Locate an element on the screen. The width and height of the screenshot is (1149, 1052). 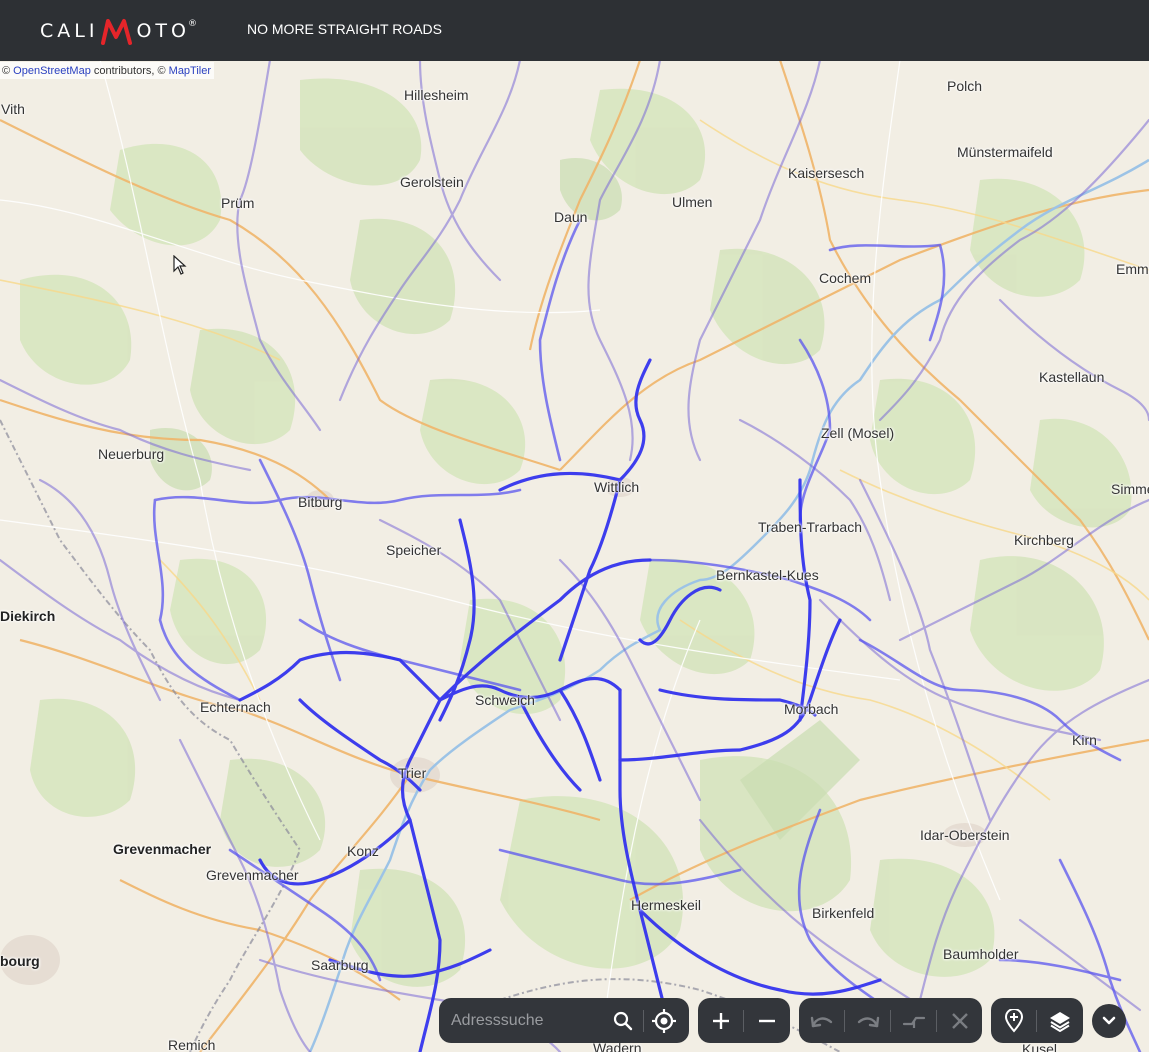
top-bar: CALI OTO ® NO MORE STRAIGHT ROADS is located at coordinates (574, 30).